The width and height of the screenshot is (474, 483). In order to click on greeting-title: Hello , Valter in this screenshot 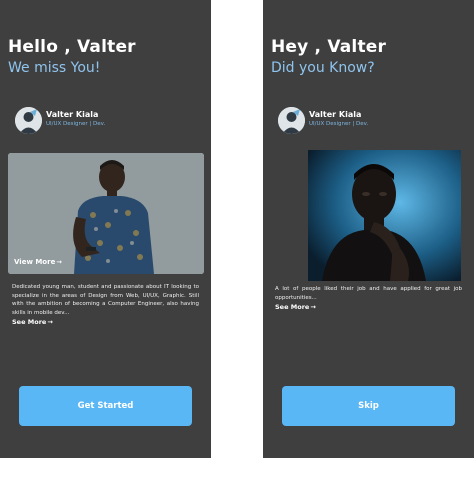, I will do `click(72, 47)`.